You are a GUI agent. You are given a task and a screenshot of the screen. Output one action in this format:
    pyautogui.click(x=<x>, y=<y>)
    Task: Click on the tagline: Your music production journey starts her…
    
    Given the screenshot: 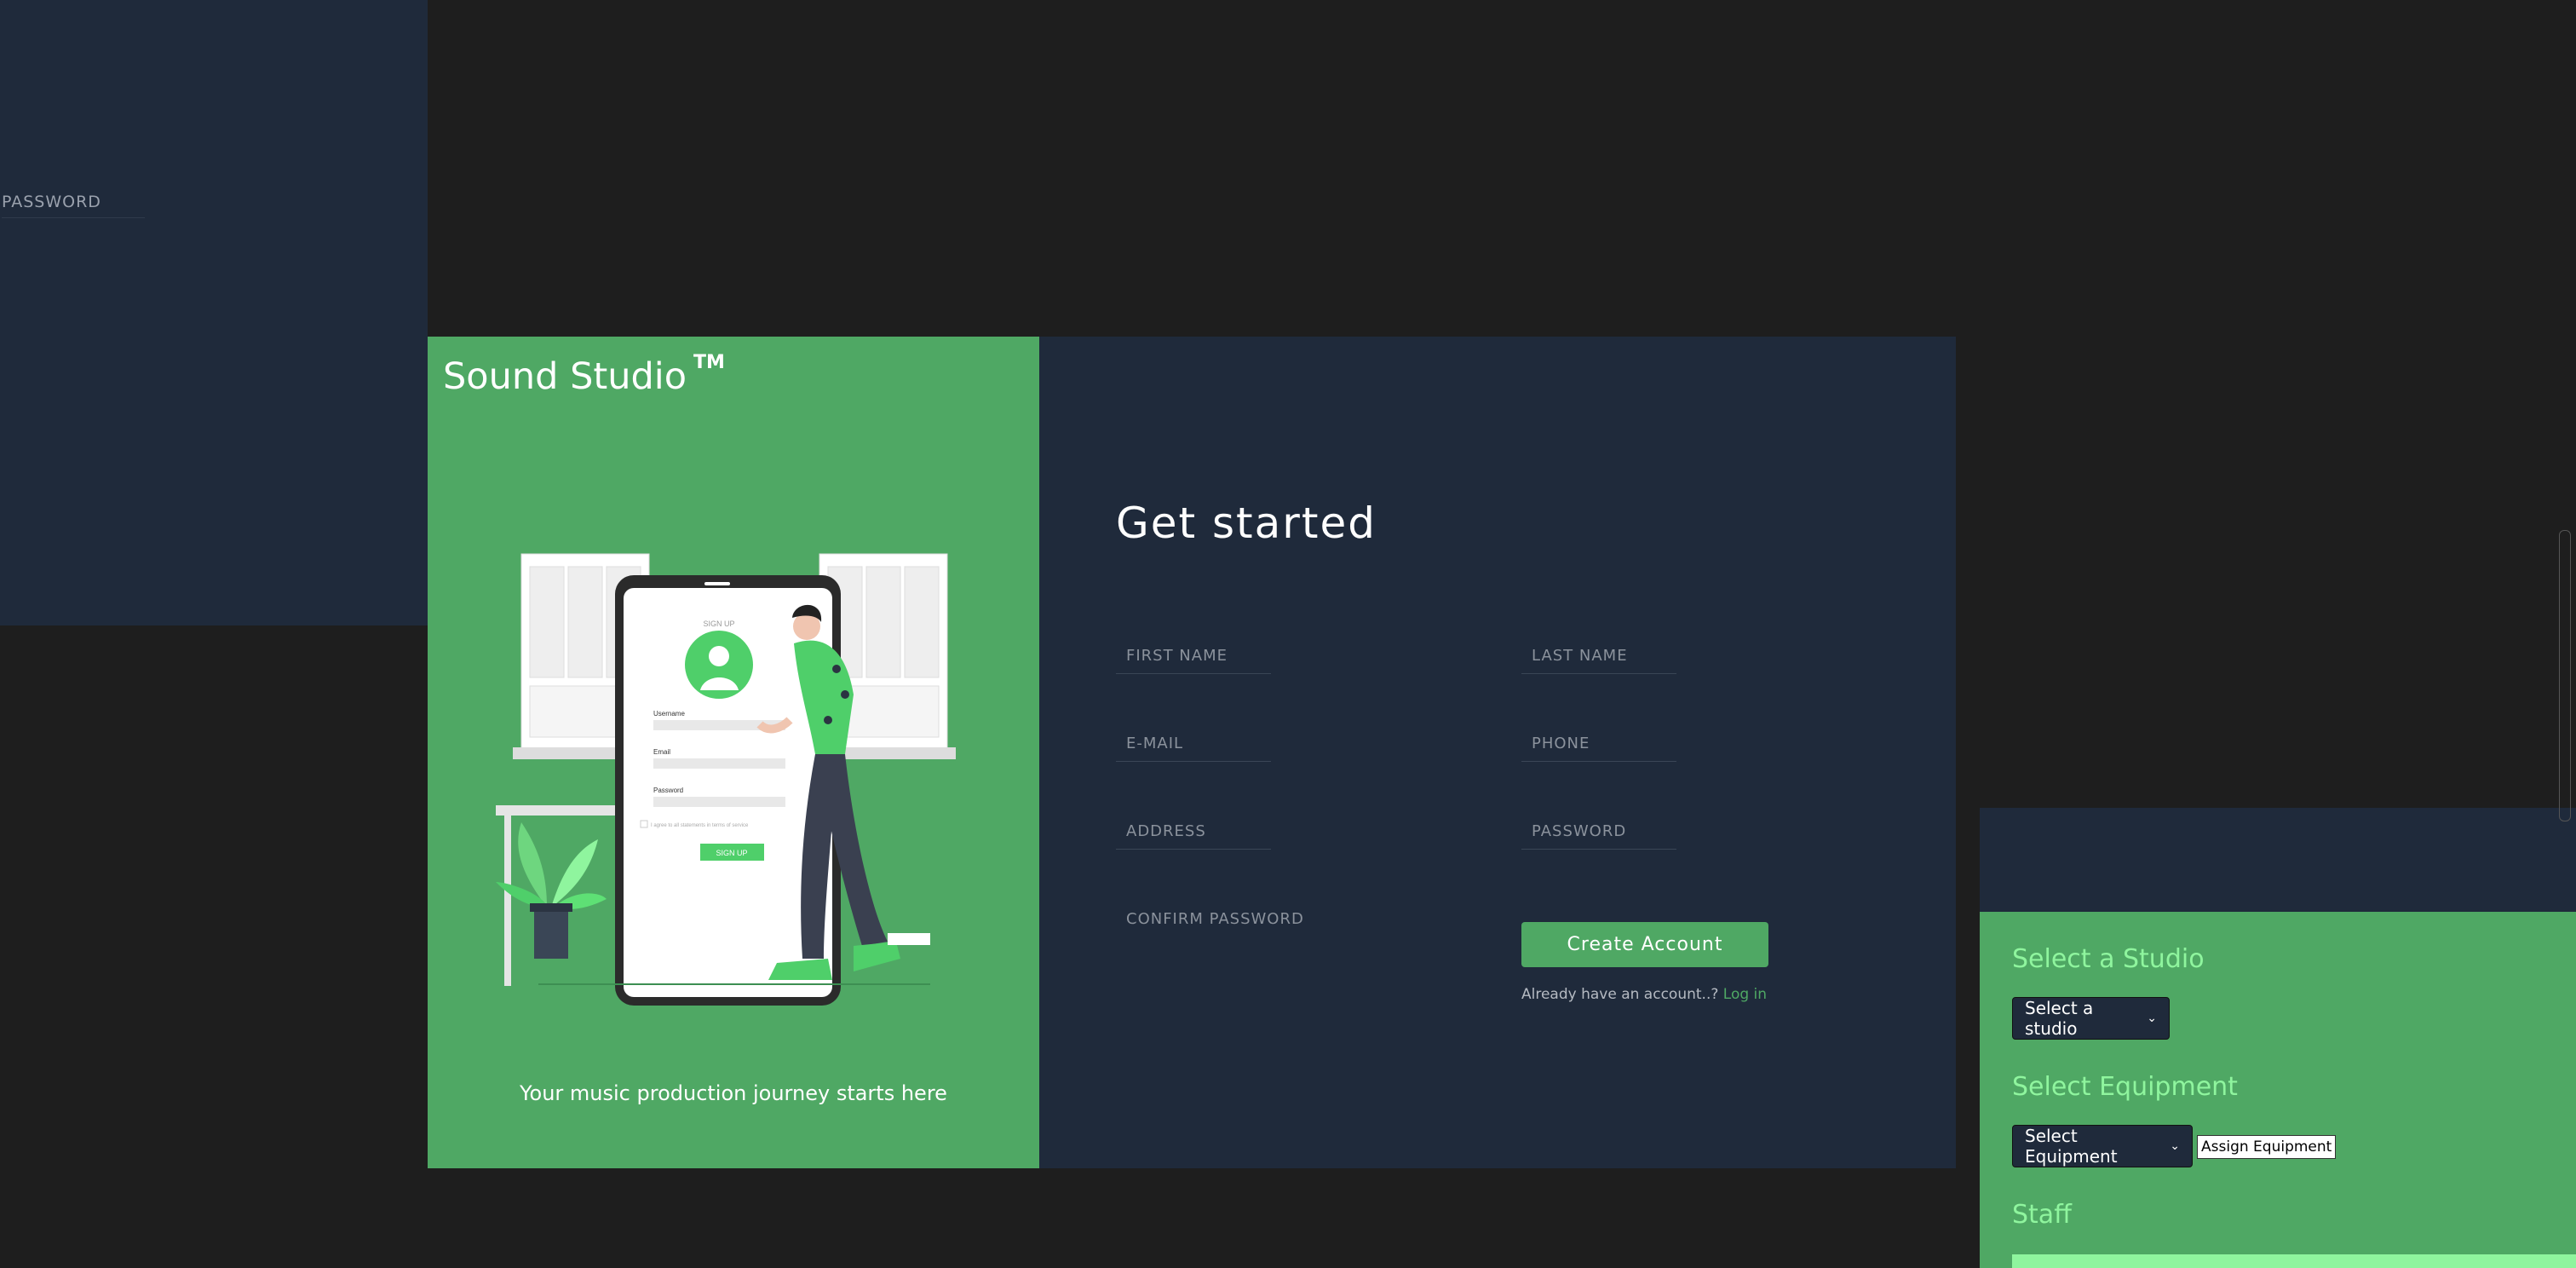 What is the action you would take?
    pyautogui.click(x=733, y=1093)
    